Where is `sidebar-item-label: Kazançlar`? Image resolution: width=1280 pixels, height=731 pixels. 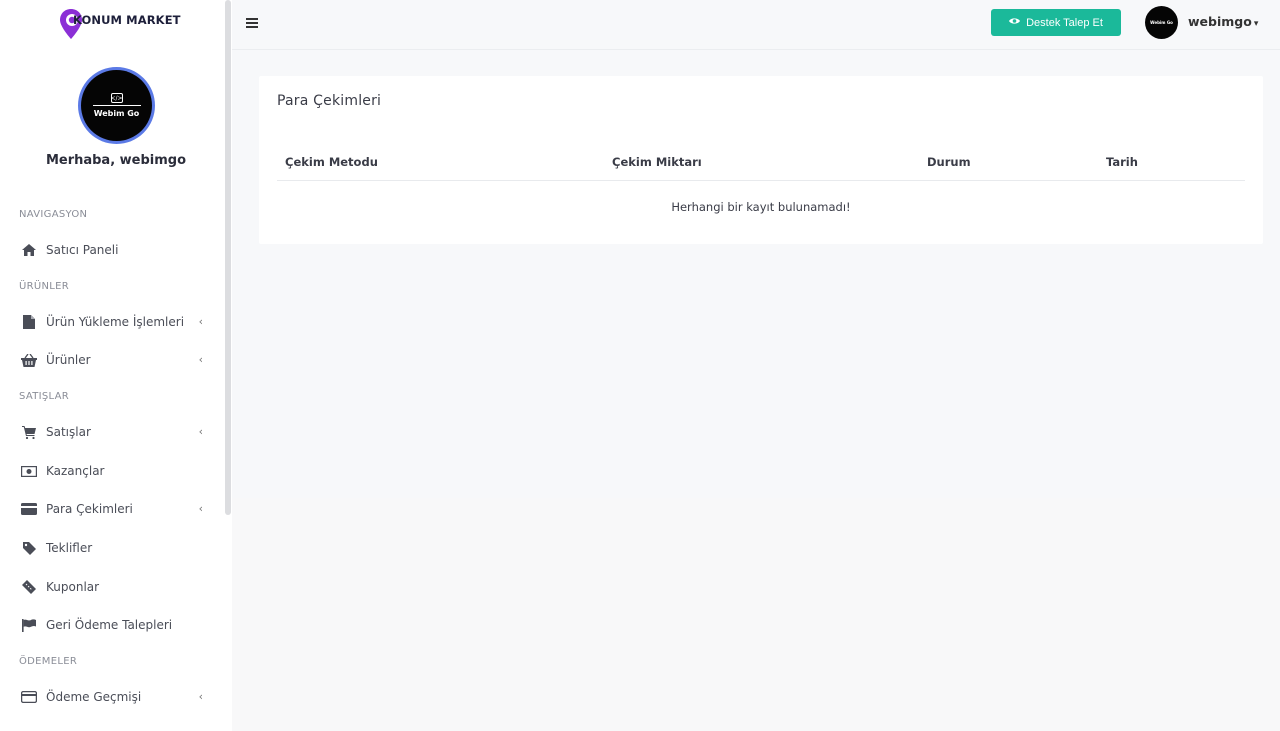 sidebar-item-label: Kazançlar is located at coordinates (75, 471).